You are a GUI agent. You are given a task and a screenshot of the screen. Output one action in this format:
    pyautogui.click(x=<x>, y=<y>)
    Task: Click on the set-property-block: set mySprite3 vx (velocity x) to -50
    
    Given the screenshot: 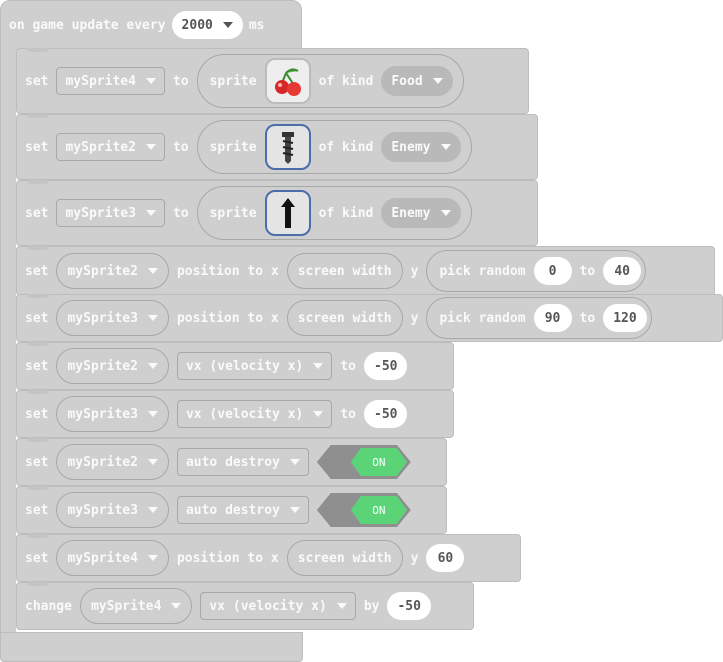 What is the action you would take?
    pyautogui.click(x=235, y=414)
    